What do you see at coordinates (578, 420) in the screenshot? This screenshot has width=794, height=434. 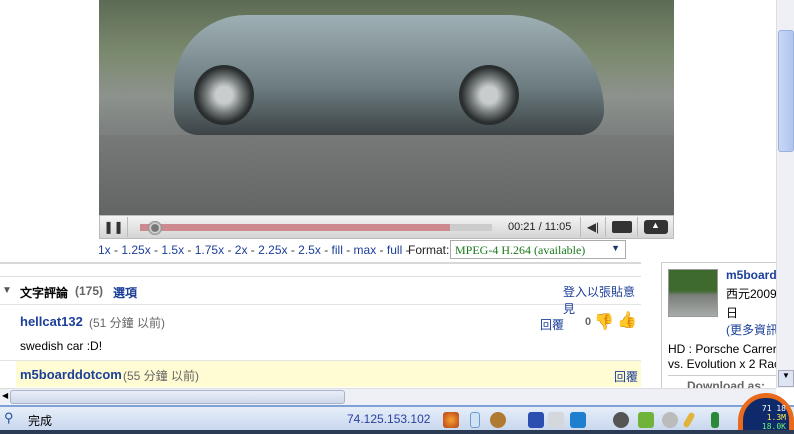 I see `extension-icon` at bounding box center [578, 420].